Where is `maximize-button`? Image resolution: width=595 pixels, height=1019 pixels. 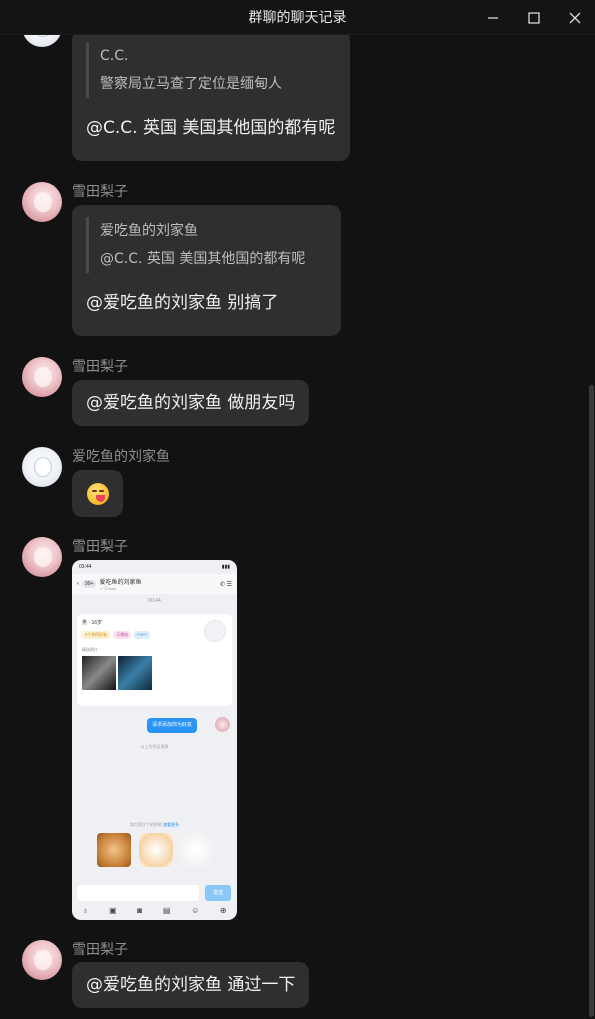 maximize-button is located at coordinates (533, 17).